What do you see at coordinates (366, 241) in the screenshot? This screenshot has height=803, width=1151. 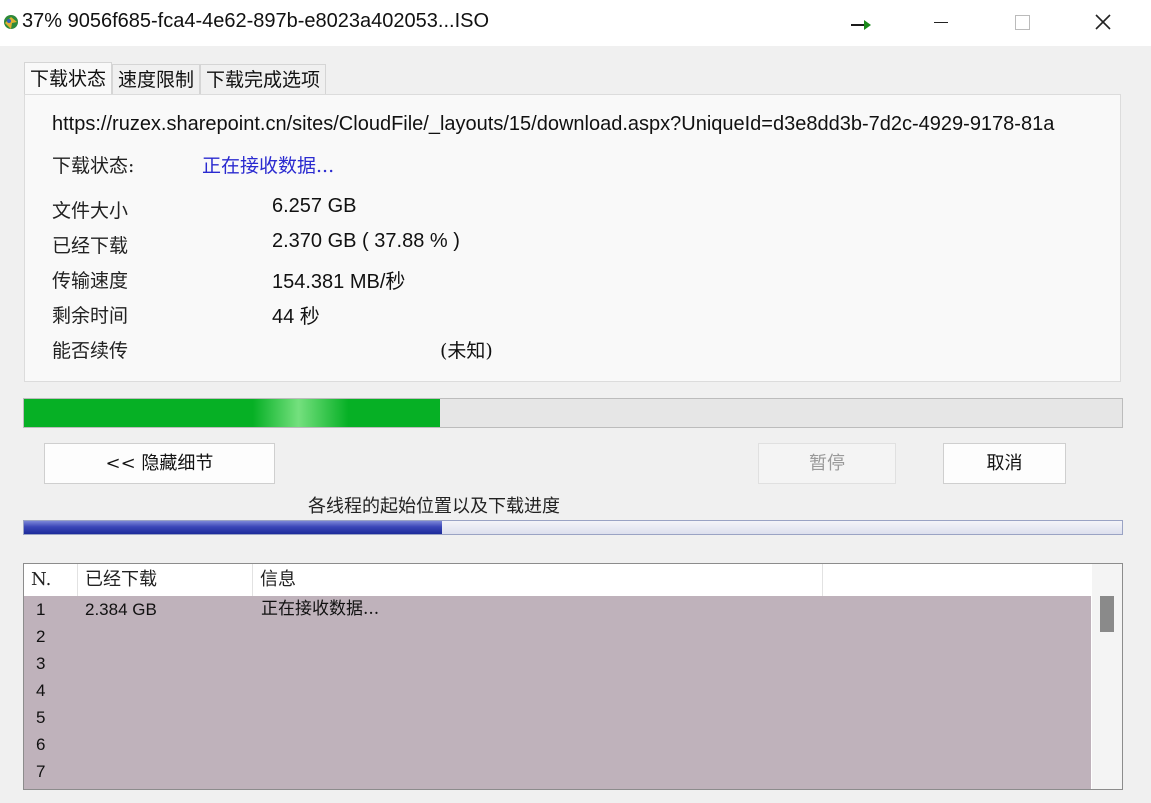 I see `downloaded-value: 2.370 GB ( 37.88 % )` at bounding box center [366, 241].